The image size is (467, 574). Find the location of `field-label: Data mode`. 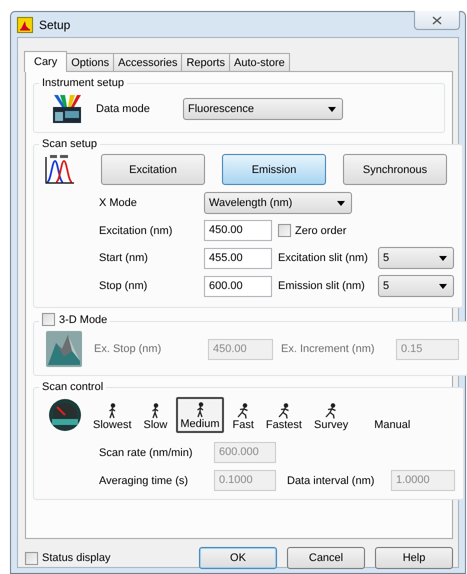

field-label: Data mode is located at coordinates (123, 109).